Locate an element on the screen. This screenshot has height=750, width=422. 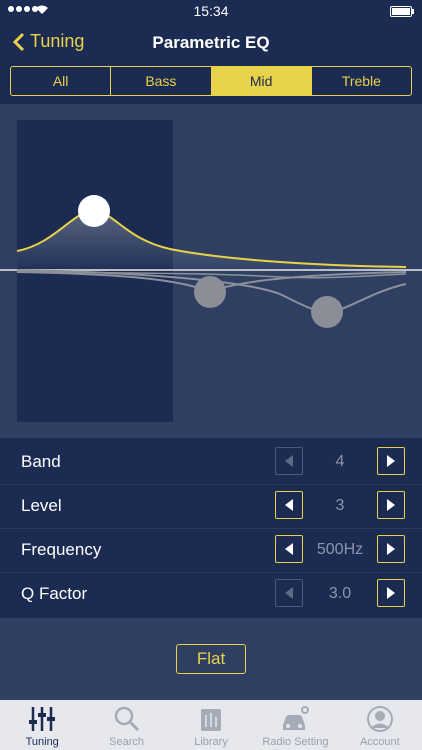
level-decrease-button is located at coordinates (289, 505).